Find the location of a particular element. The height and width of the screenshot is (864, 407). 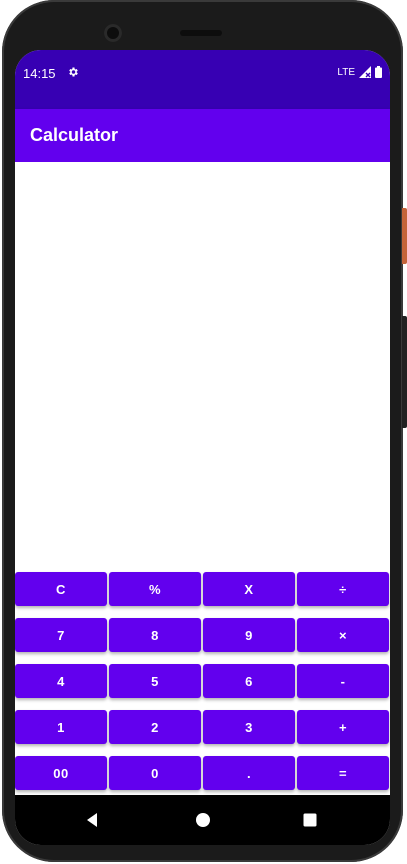

digit-2-button: 2 is located at coordinates (155, 727).